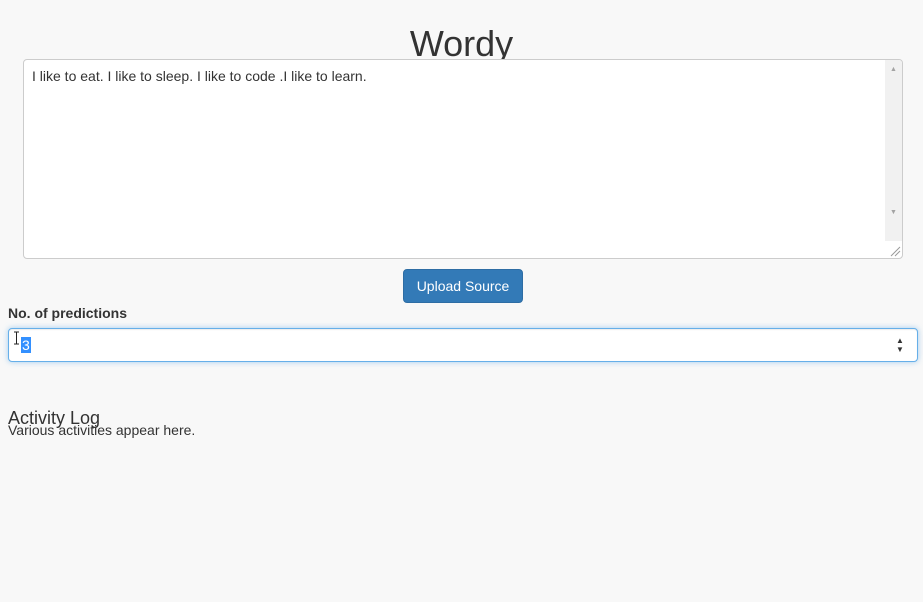  Describe the element at coordinates (463, 286) in the screenshot. I see `upload-source-button: Upload Source` at that location.